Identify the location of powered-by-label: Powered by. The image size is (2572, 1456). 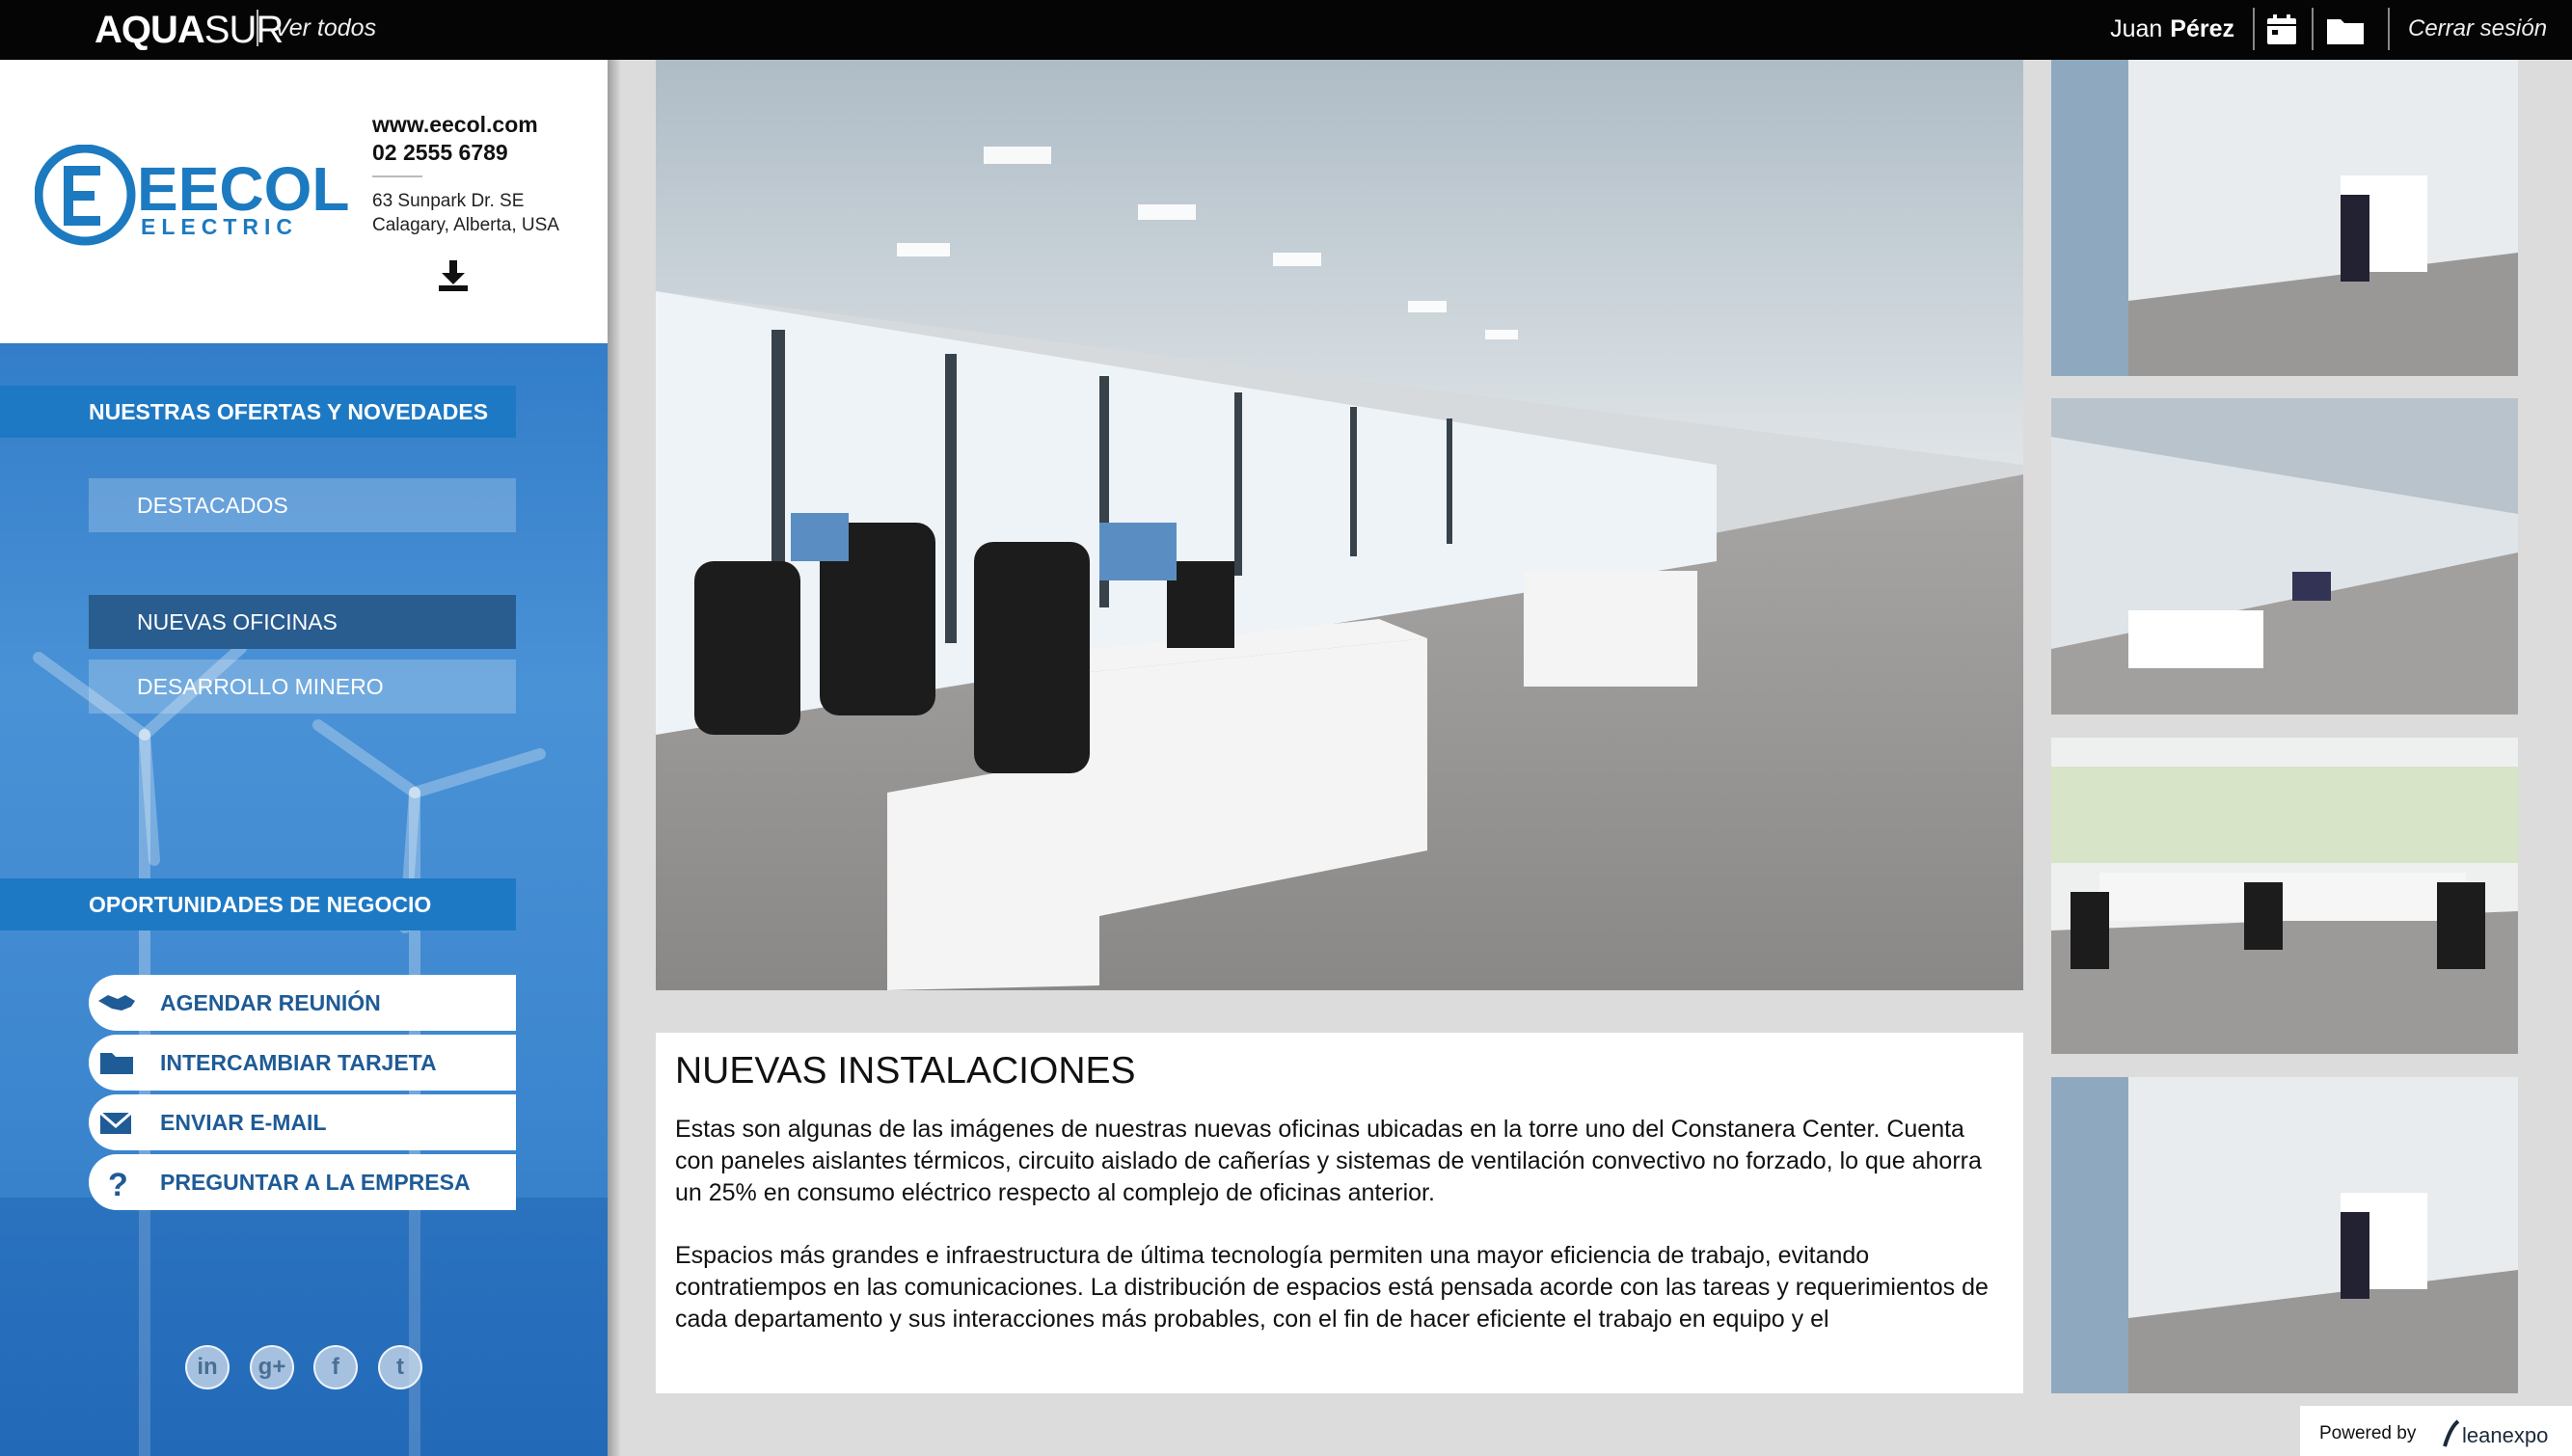
(2368, 1433).